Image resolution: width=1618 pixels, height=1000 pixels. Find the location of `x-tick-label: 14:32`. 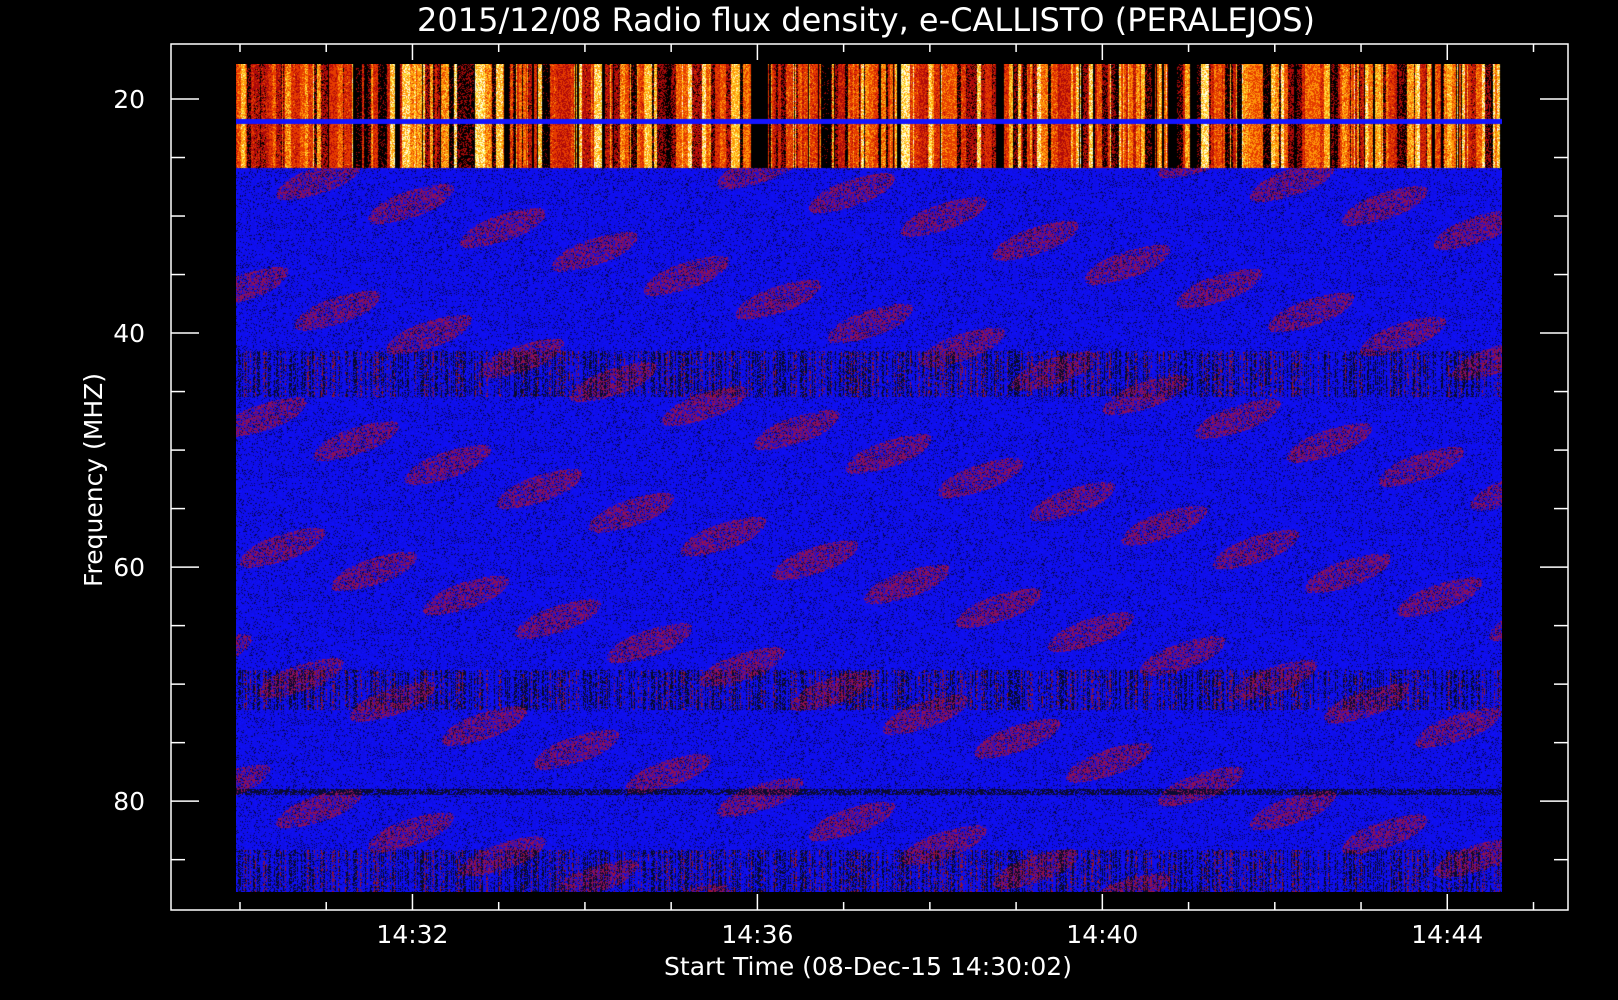

x-tick-label: 14:32 is located at coordinates (412, 934).